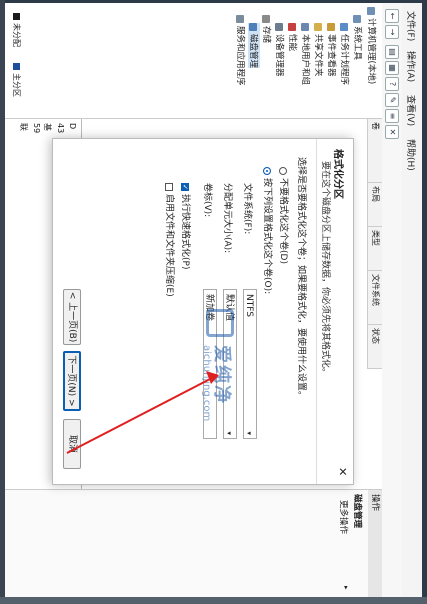 Image resolution: width=427 pixels, height=604 pixels. I want to click on taskbar-edge, so click(213, 600).